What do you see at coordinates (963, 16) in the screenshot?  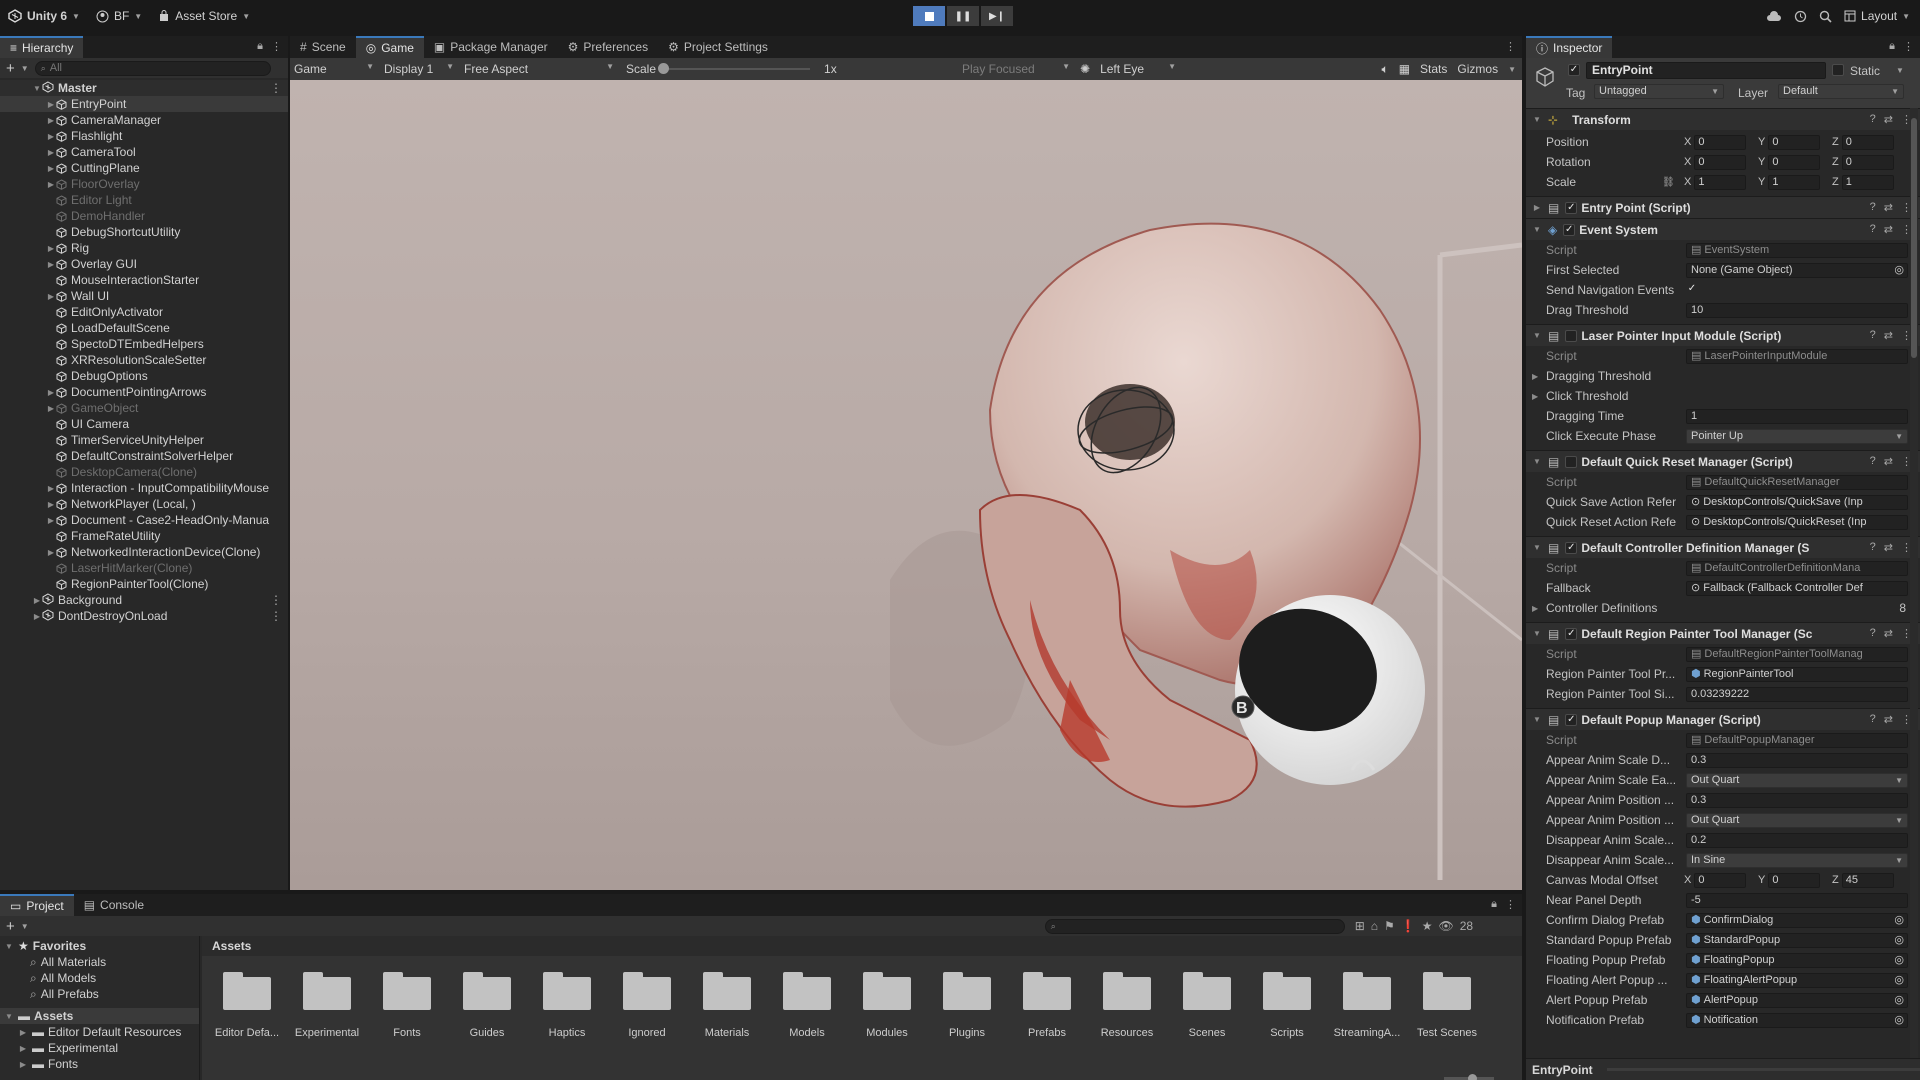 I see `pause-button: ❚❚` at bounding box center [963, 16].